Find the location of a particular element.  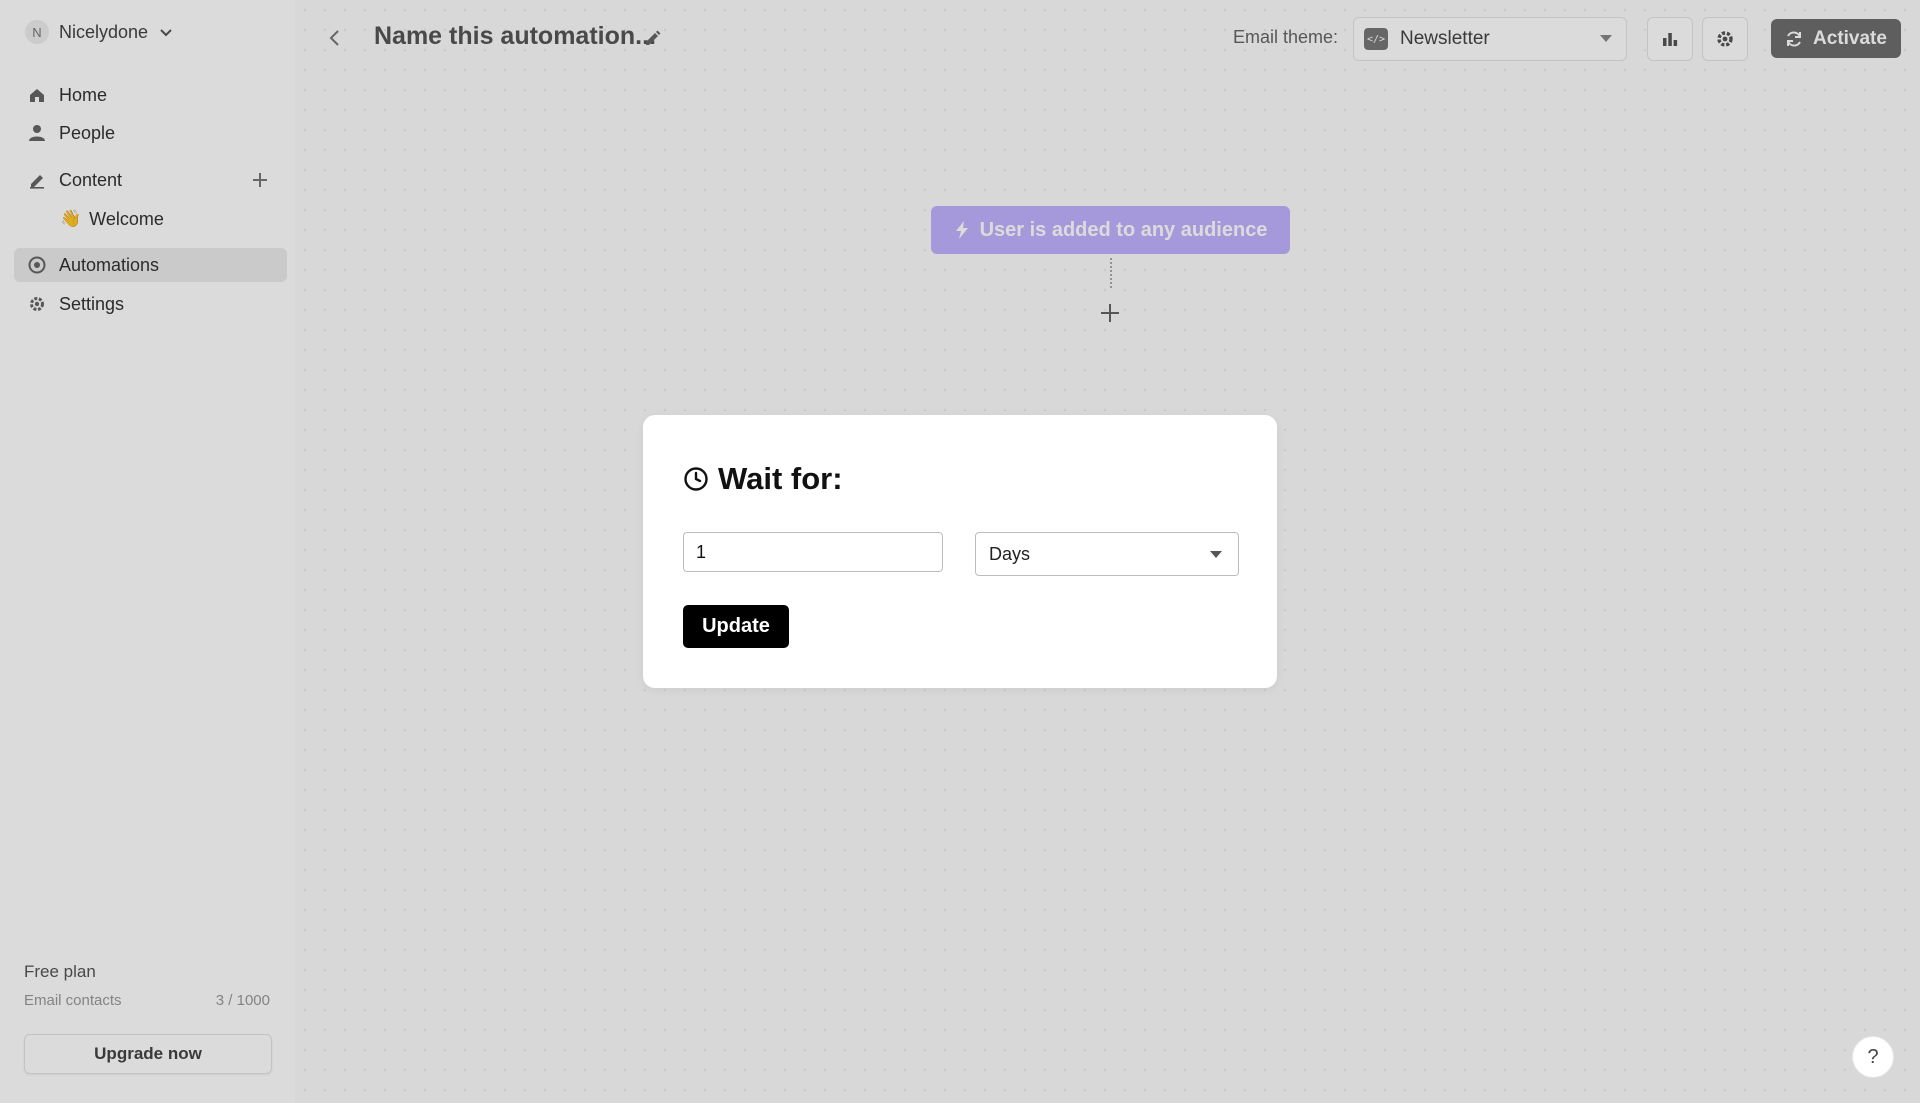

wait-step-modal: Wait for: Days Update is located at coordinates (960, 551).